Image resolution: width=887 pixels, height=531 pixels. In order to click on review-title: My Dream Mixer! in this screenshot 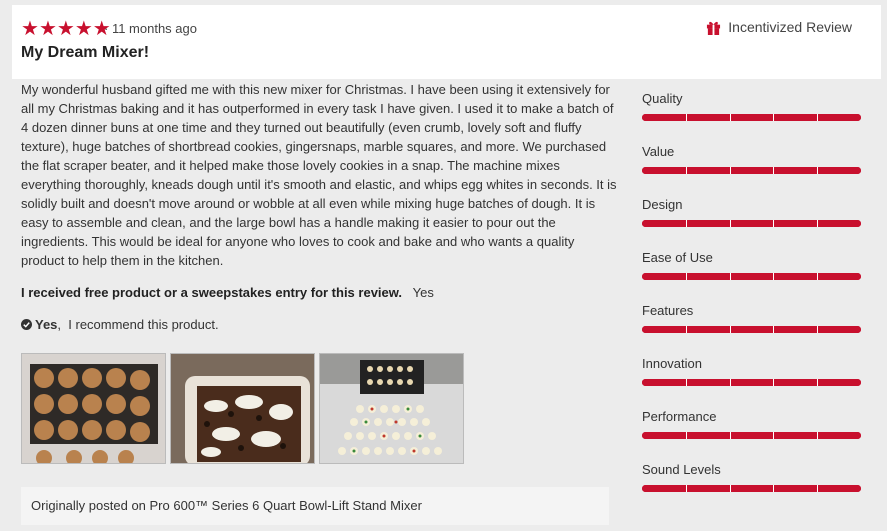, I will do `click(85, 52)`.